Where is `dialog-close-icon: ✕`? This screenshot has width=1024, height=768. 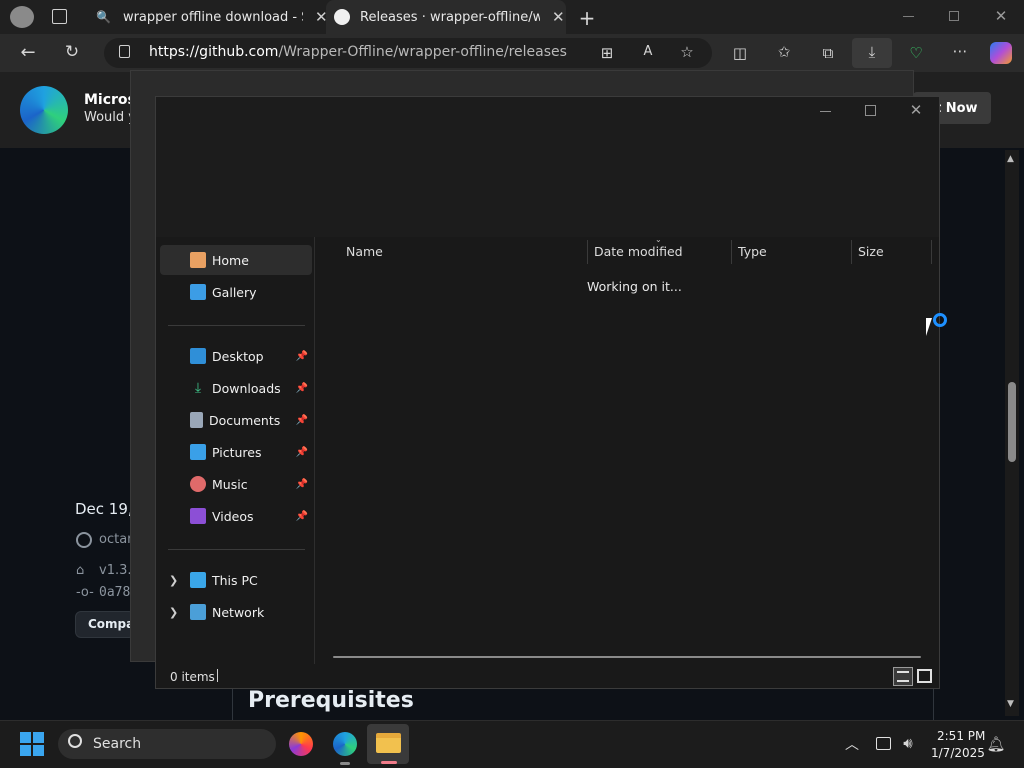
dialog-close-icon: ✕ is located at coordinates (916, 110).